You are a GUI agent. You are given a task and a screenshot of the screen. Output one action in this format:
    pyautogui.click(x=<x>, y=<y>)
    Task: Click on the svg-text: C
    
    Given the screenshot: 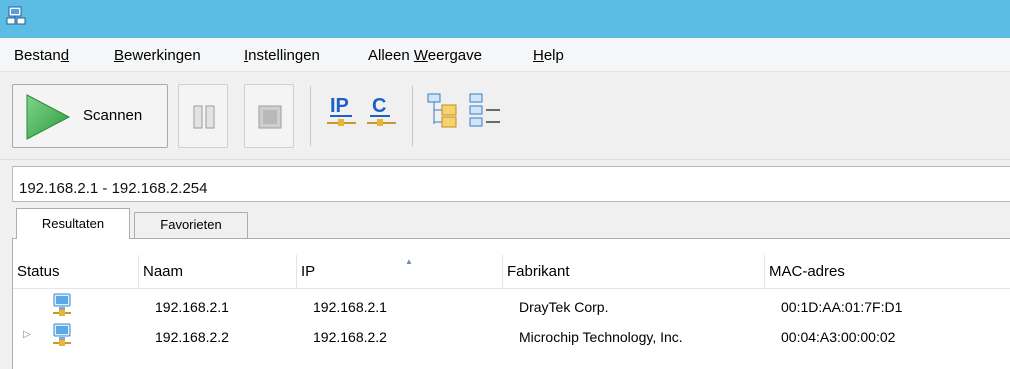 What is the action you would take?
    pyautogui.click(x=379, y=106)
    